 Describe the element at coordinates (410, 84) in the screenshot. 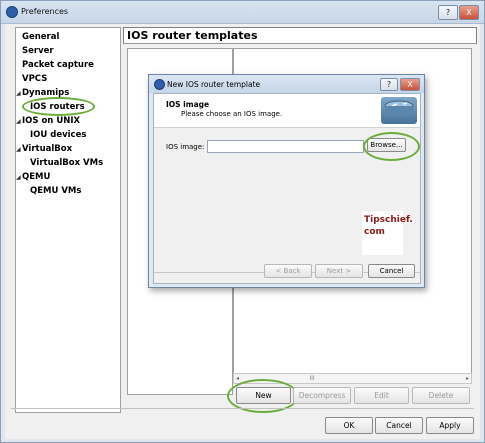

I see `dialog-close-button: X` at that location.